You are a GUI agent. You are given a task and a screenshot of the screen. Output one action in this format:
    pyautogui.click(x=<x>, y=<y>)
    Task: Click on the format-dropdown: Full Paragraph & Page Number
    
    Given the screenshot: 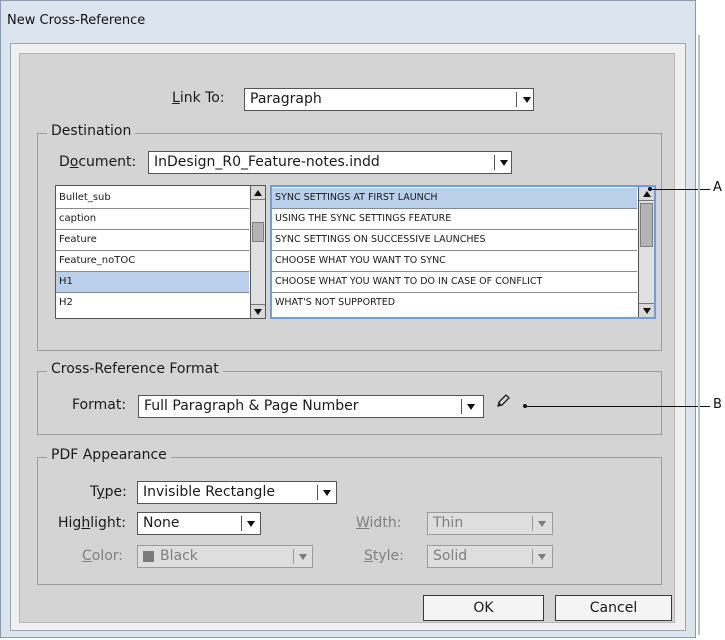 What is the action you would take?
    pyautogui.click(x=311, y=406)
    